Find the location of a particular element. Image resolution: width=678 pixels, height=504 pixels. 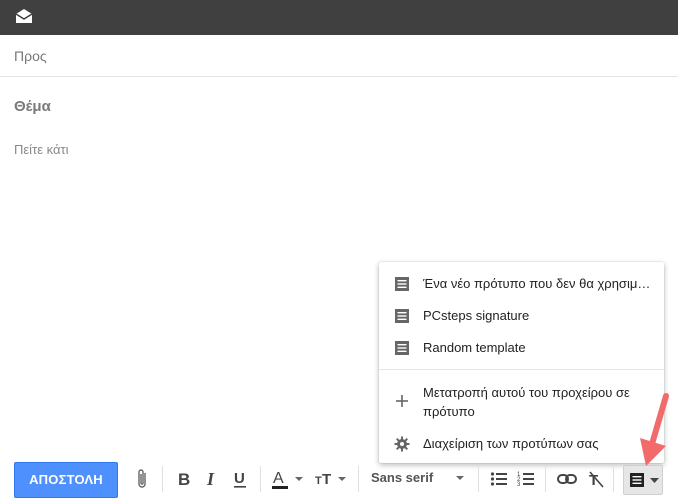

save-as-template-item: Μετατροπή αυτού του προχείρου σε πρότυπο is located at coordinates (521, 401).